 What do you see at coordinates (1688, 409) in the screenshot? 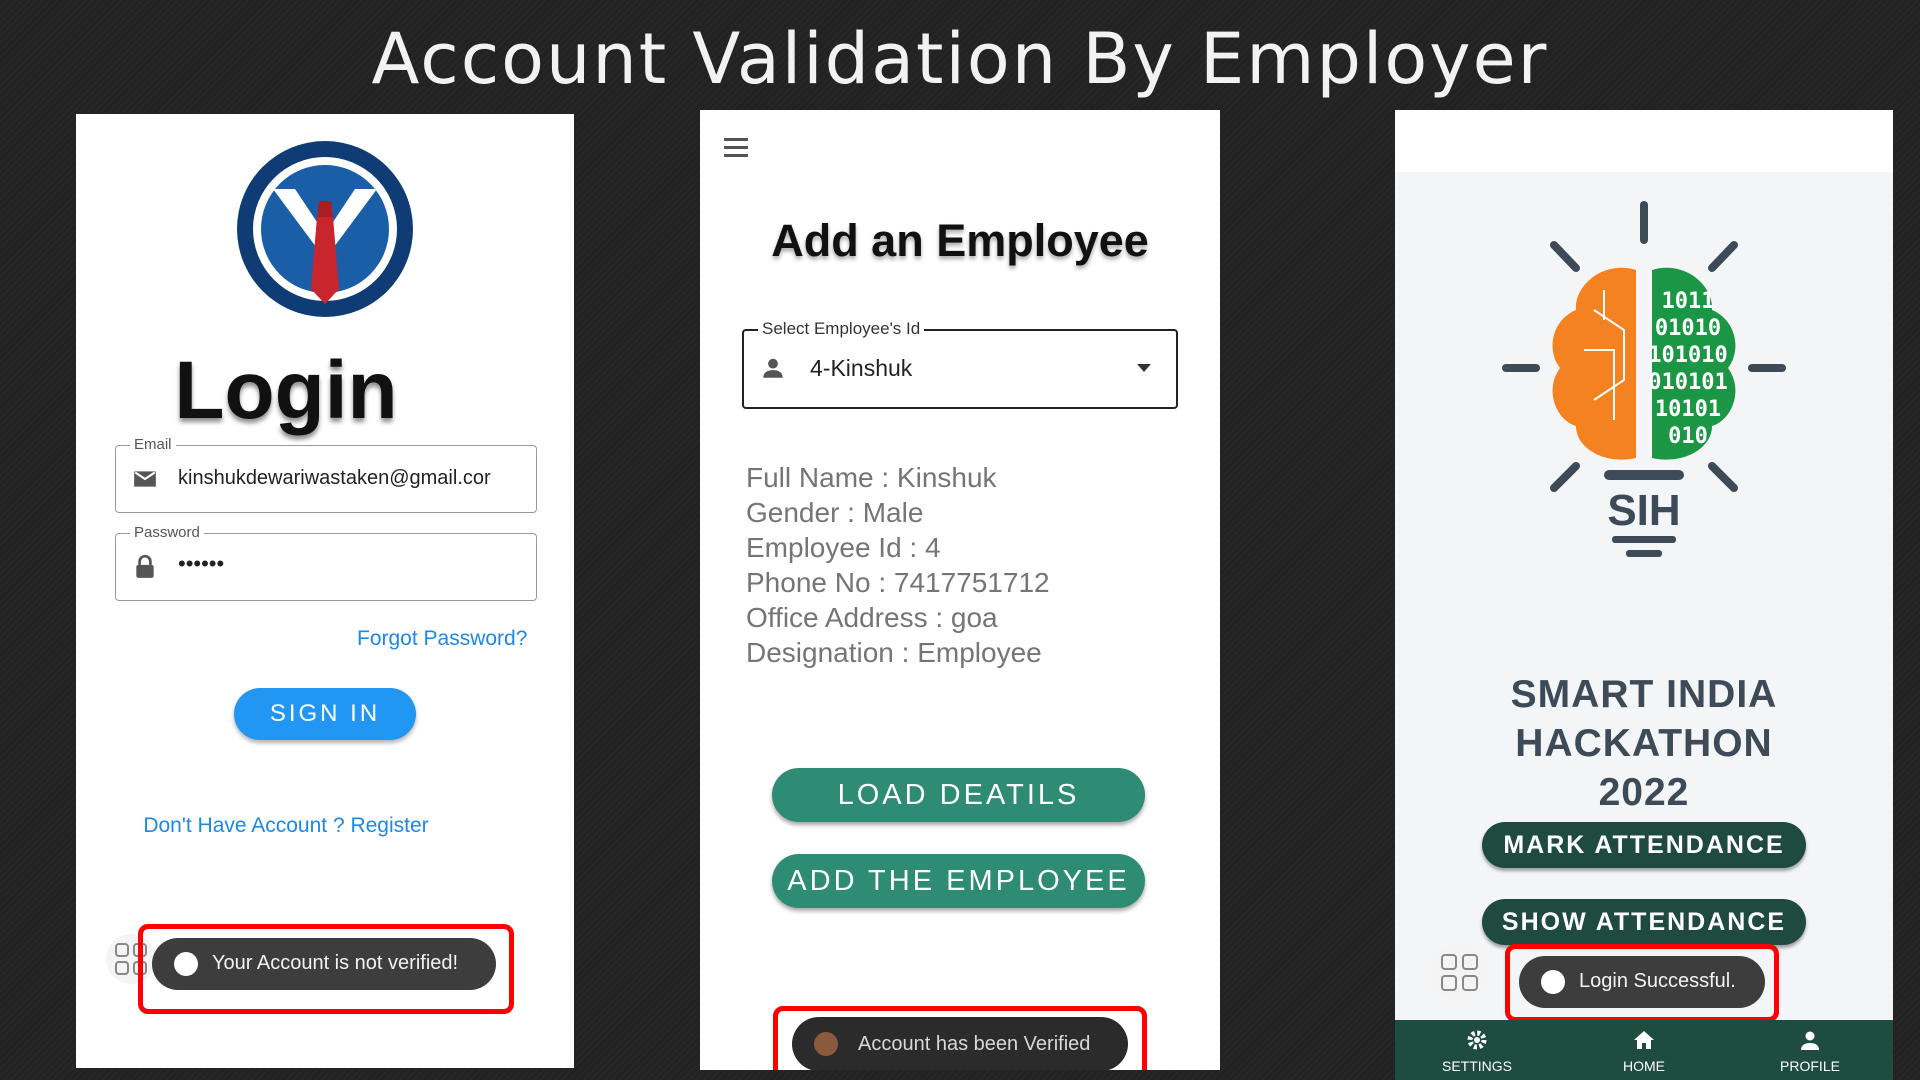
I see `brain-digits: 10101` at bounding box center [1688, 409].